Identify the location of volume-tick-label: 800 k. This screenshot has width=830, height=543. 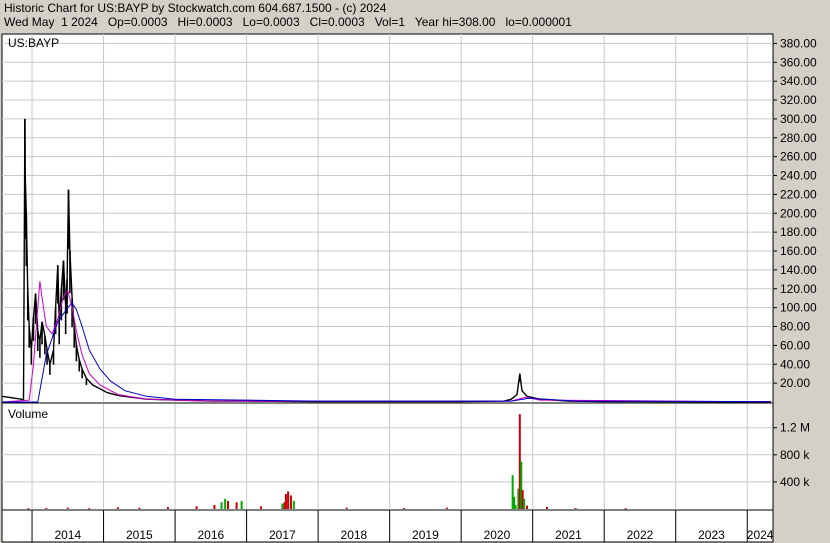
(795, 455).